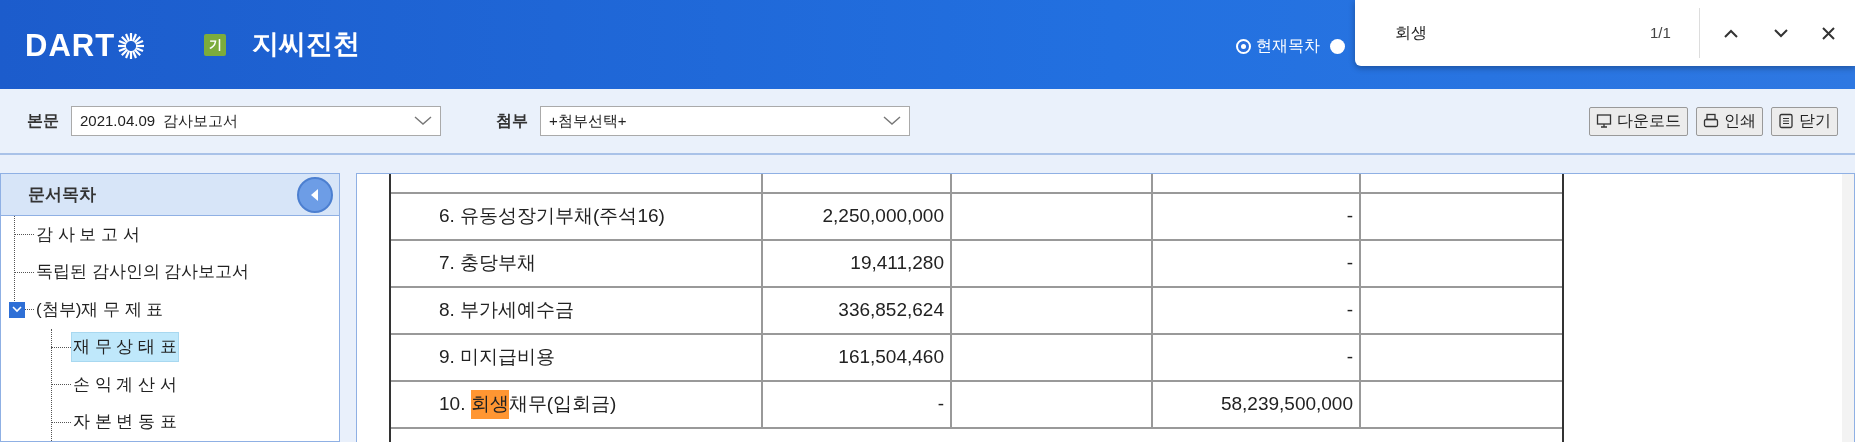 The height and width of the screenshot is (442, 1855). Describe the element at coordinates (857, 216) in the screenshot. I see `table-cell: 2,250,000,000` at that location.